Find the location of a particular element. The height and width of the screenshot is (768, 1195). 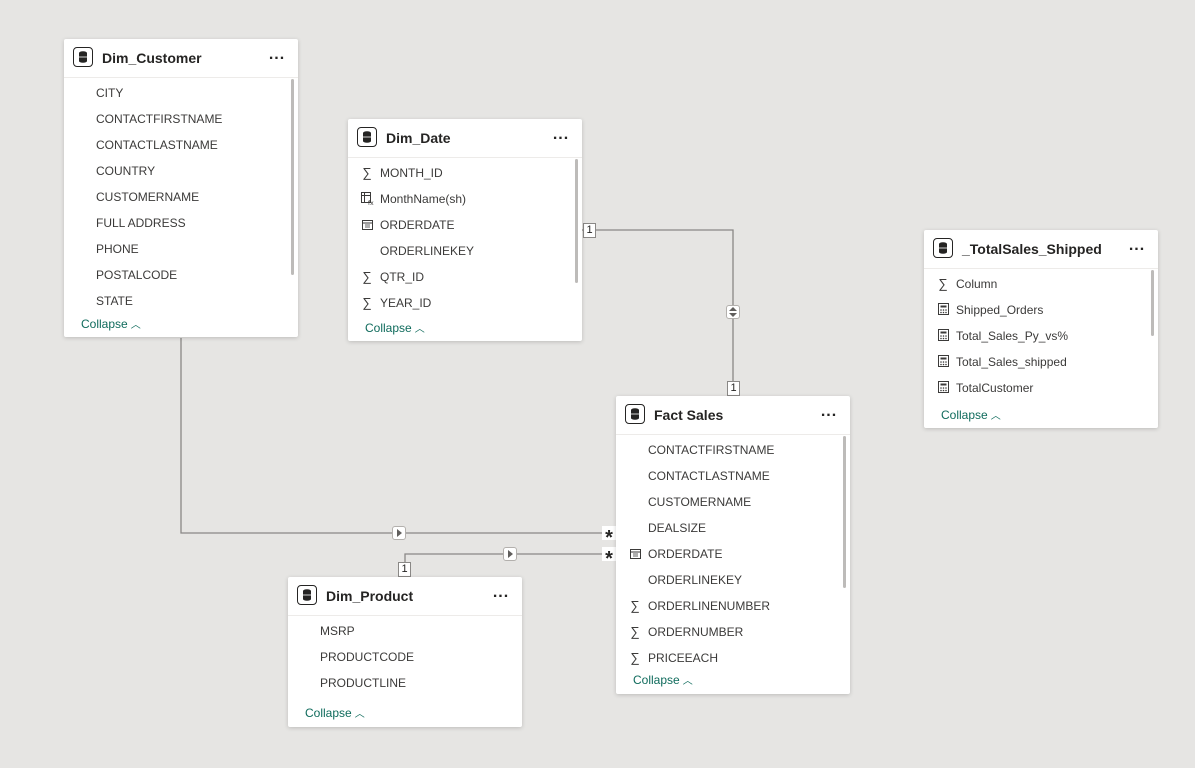

field-name: PRODUCTLINE is located at coordinates (363, 683).